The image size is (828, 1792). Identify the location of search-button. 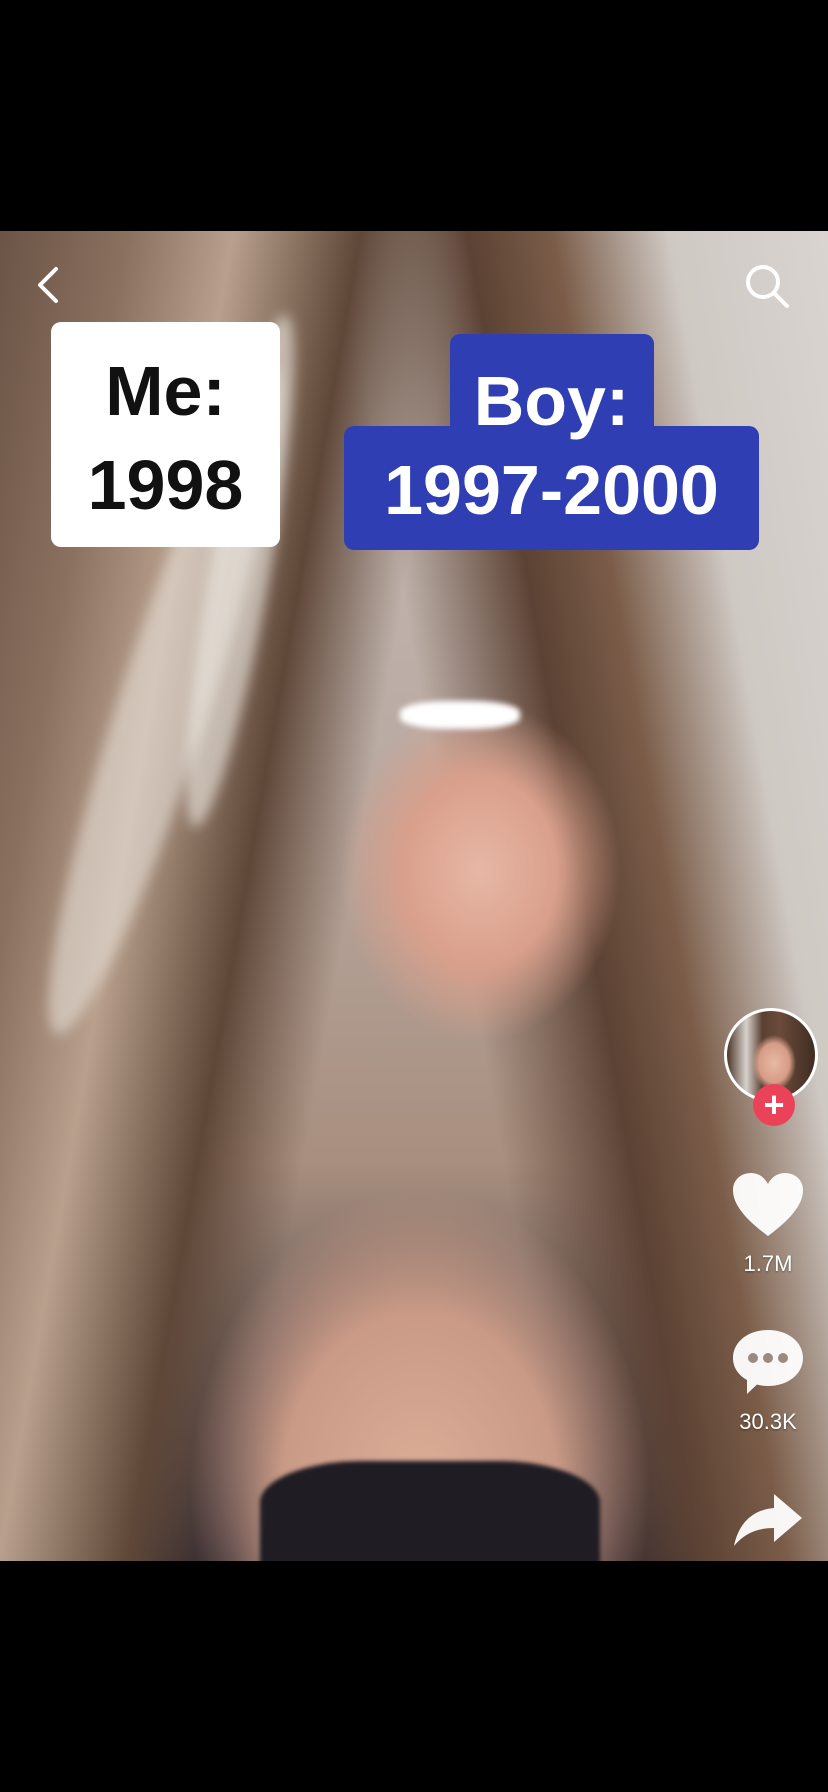
(767, 286).